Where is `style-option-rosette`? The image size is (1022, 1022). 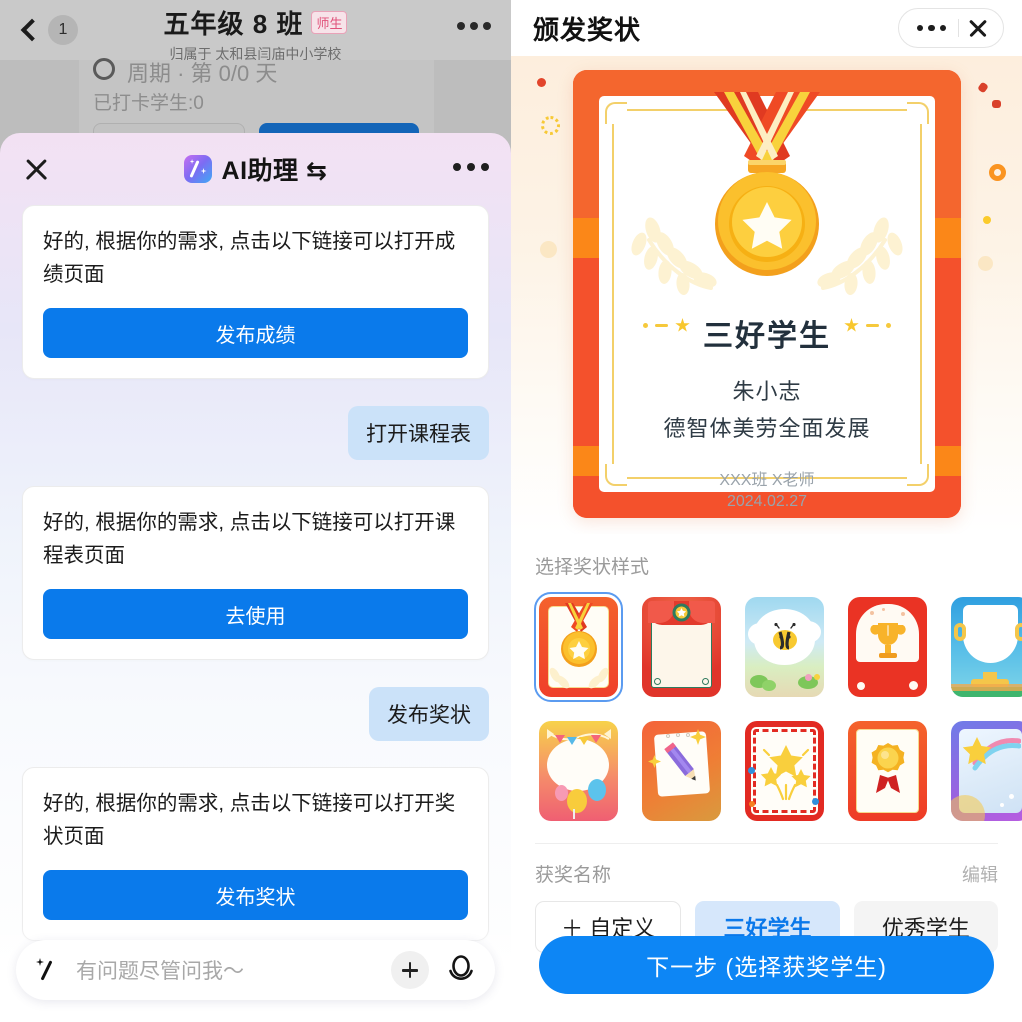
style-option-rosette is located at coordinates (887, 771).